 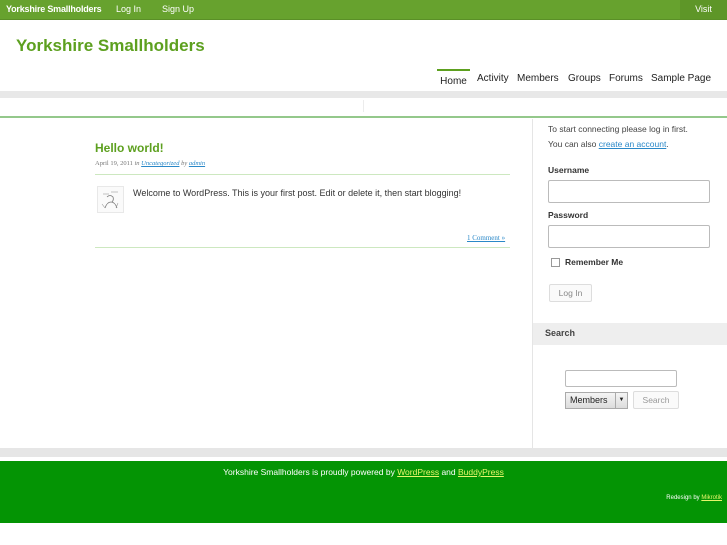 I want to click on footer-credit: Redesign by Mikrotik, so click(x=694, y=498).